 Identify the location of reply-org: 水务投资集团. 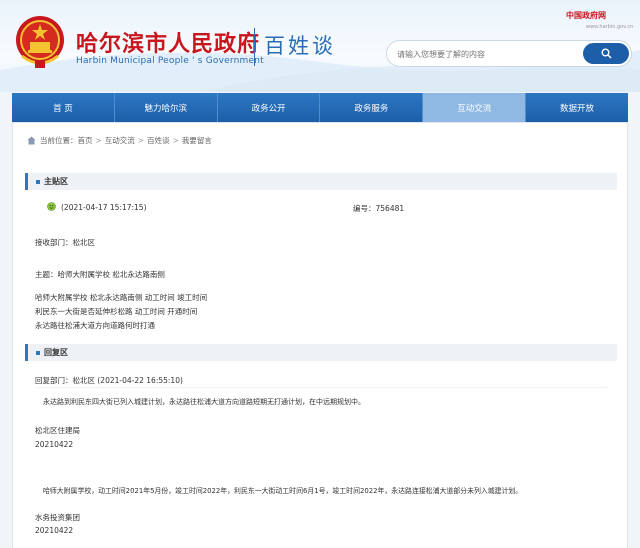
(57, 517).